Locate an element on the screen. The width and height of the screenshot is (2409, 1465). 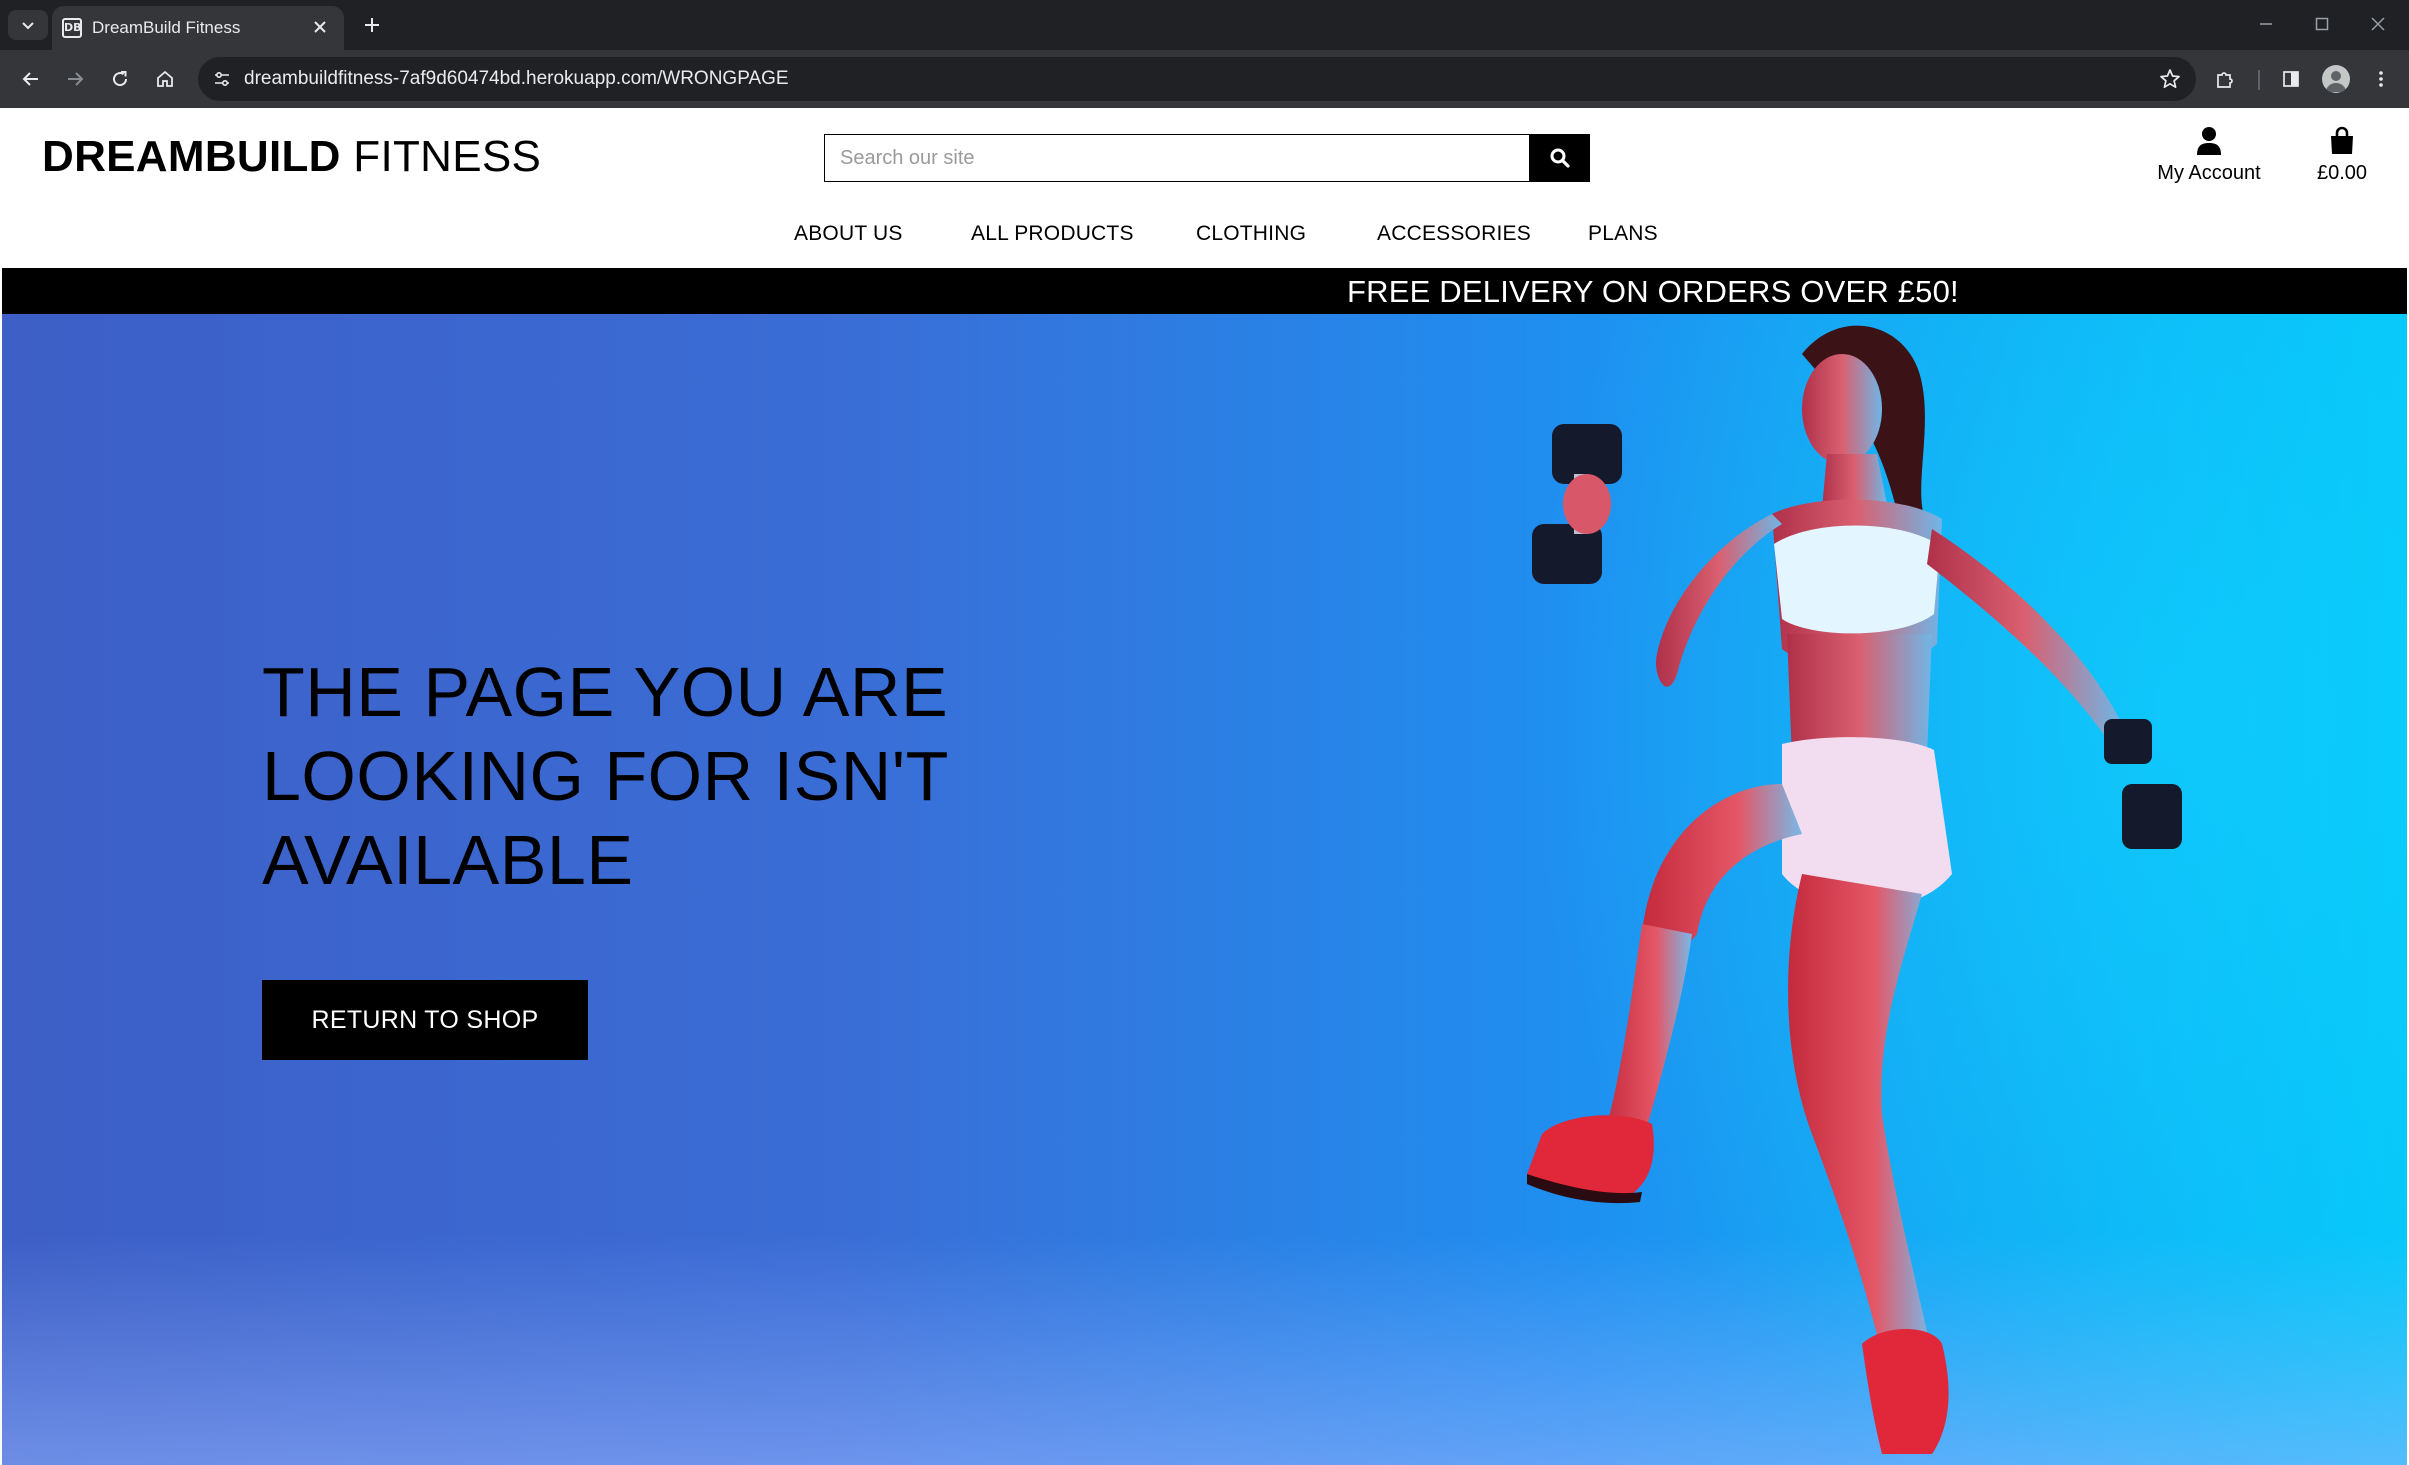
site-info-button is located at coordinates (222, 79).